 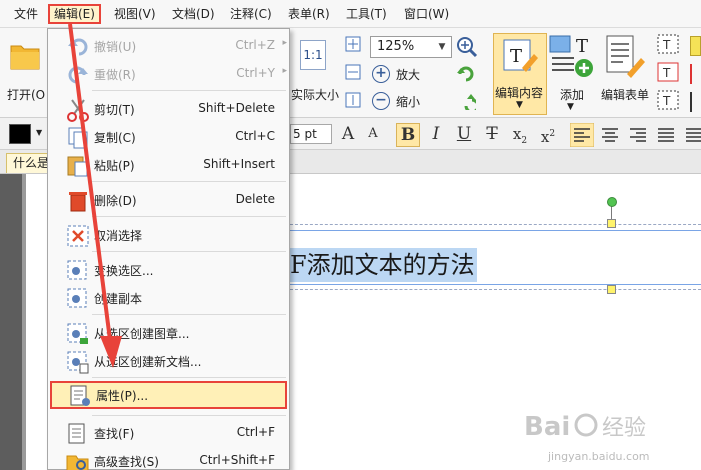 What do you see at coordinates (582, 135) in the screenshot?
I see `align-left-icon` at bounding box center [582, 135].